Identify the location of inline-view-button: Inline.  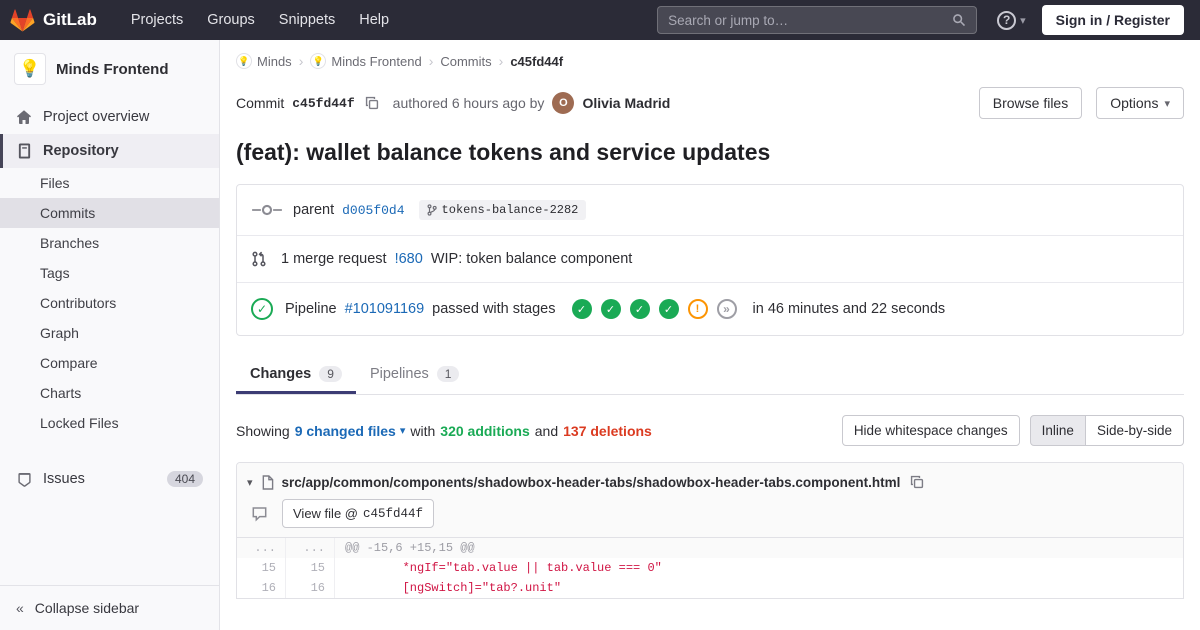
(1057, 430).